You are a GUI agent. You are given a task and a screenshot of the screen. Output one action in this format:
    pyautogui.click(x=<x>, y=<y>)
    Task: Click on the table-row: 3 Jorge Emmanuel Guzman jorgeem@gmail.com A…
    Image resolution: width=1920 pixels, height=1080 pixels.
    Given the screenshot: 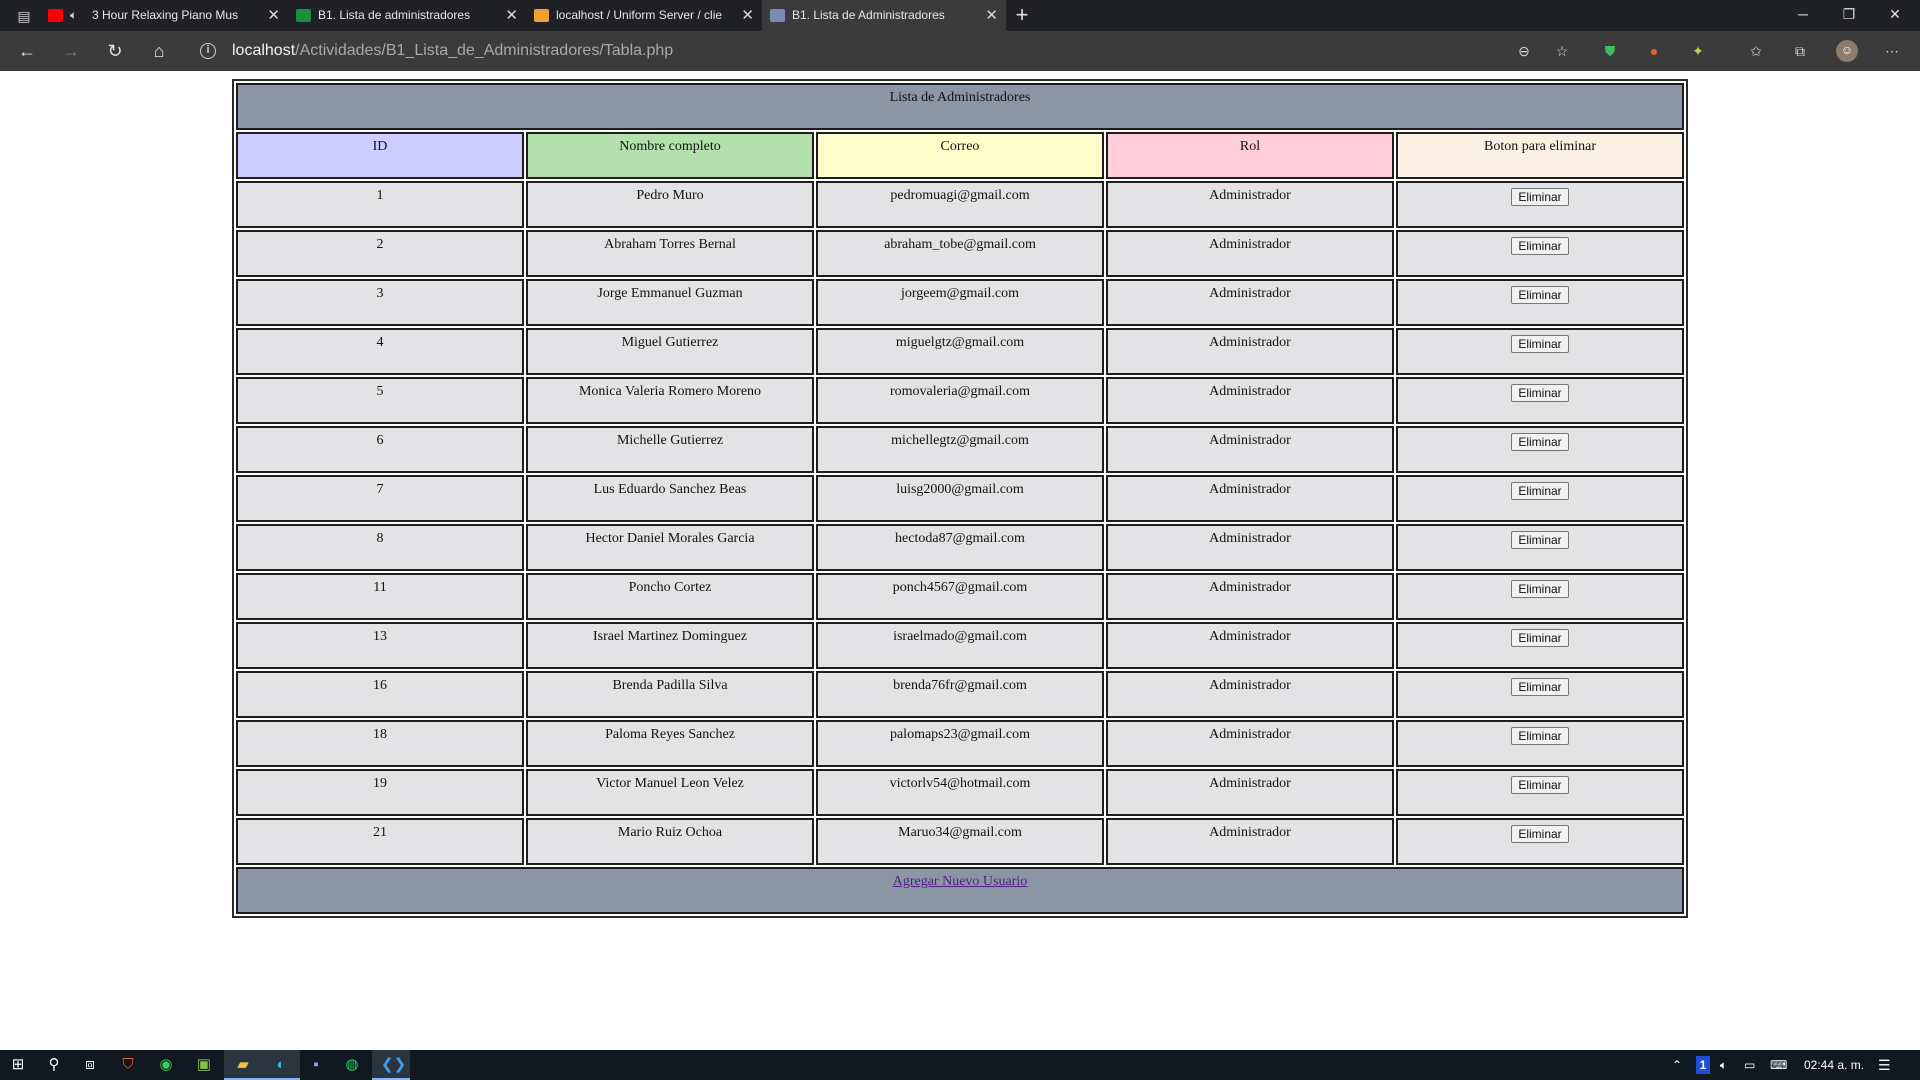 What is the action you would take?
    pyautogui.click(x=960, y=302)
    